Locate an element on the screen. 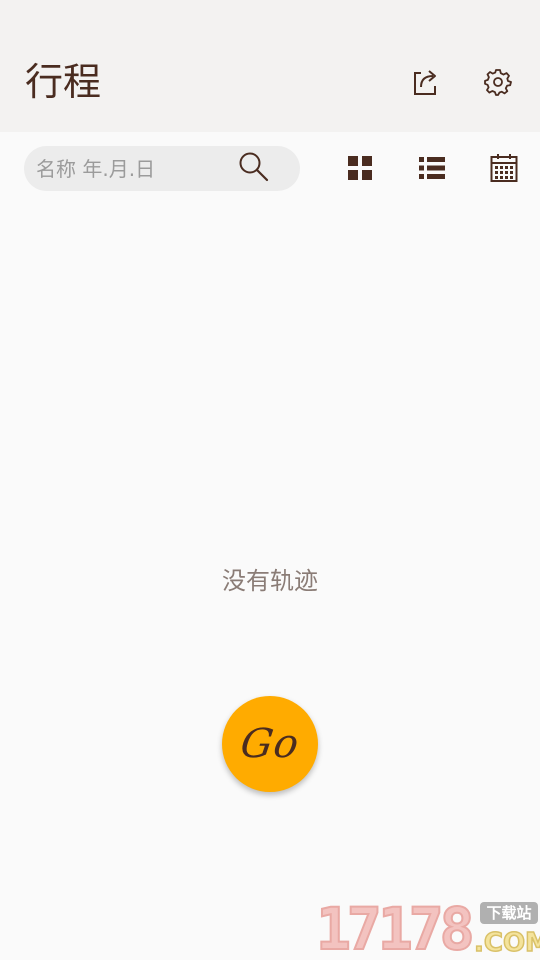 This screenshot has width=540, height=960. go-button: Go is located at coordinates (270, 744).